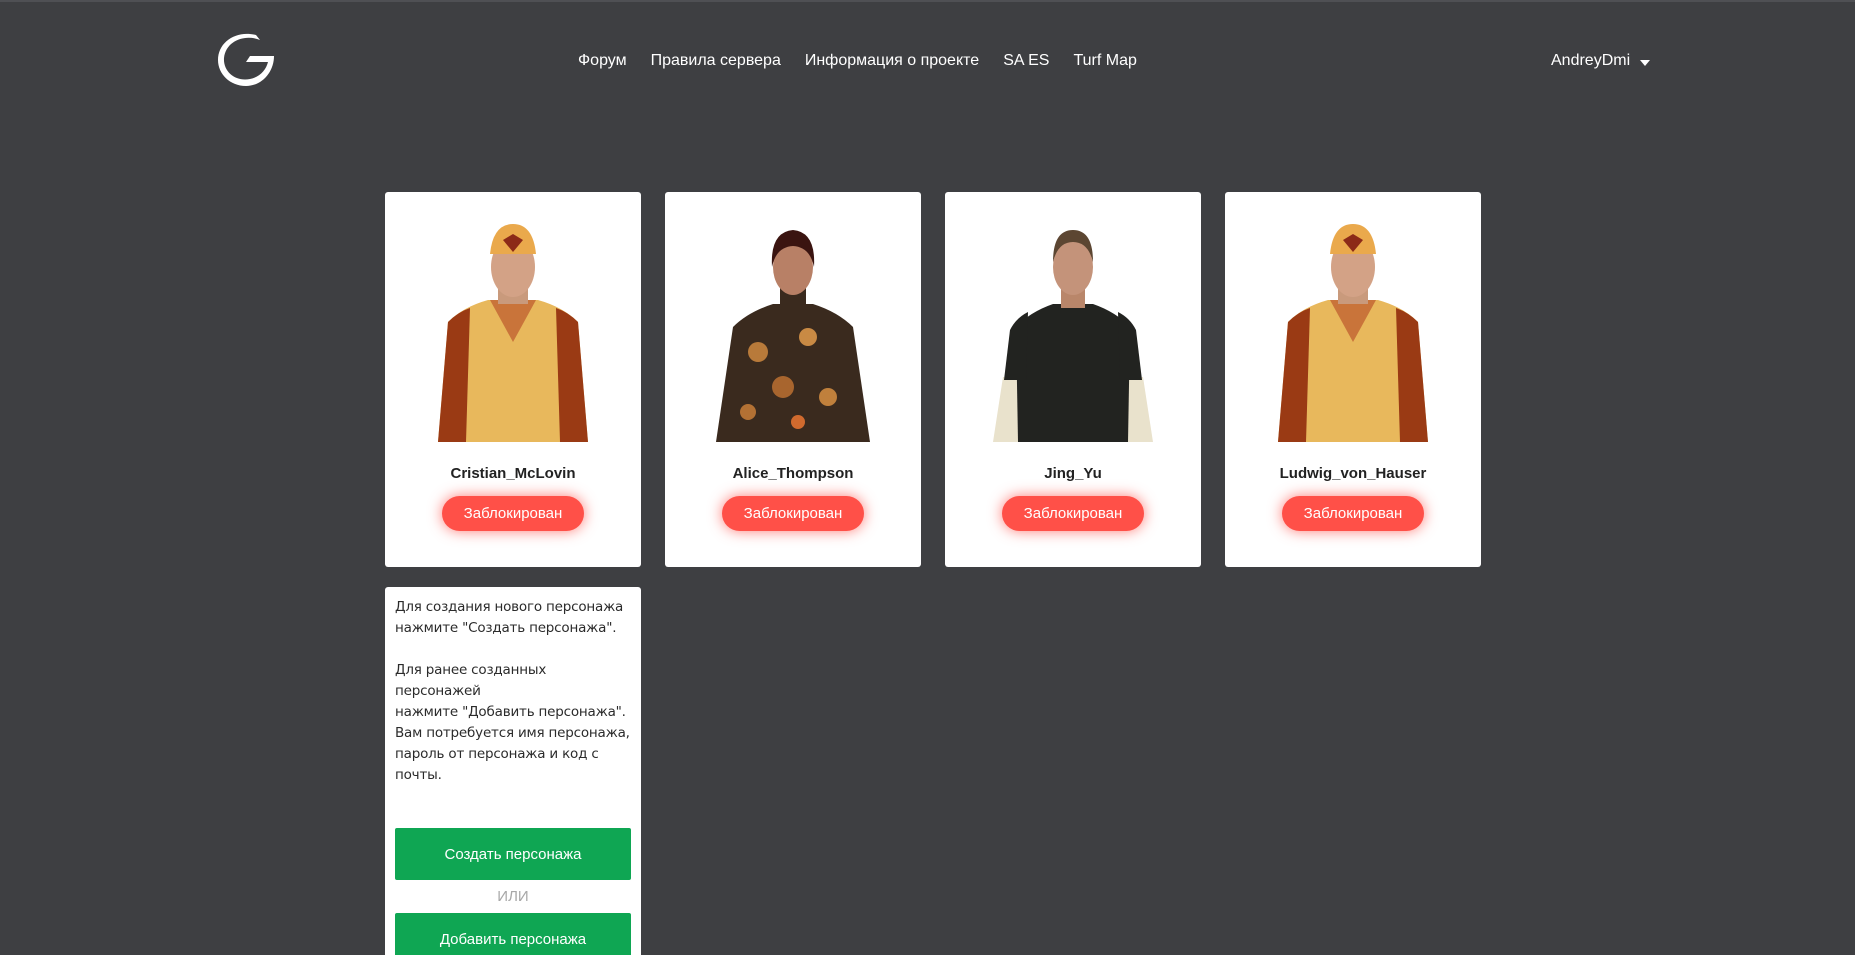  I want to click on character-card: Jing_Yu Заблокирован, so click(1073, 379).